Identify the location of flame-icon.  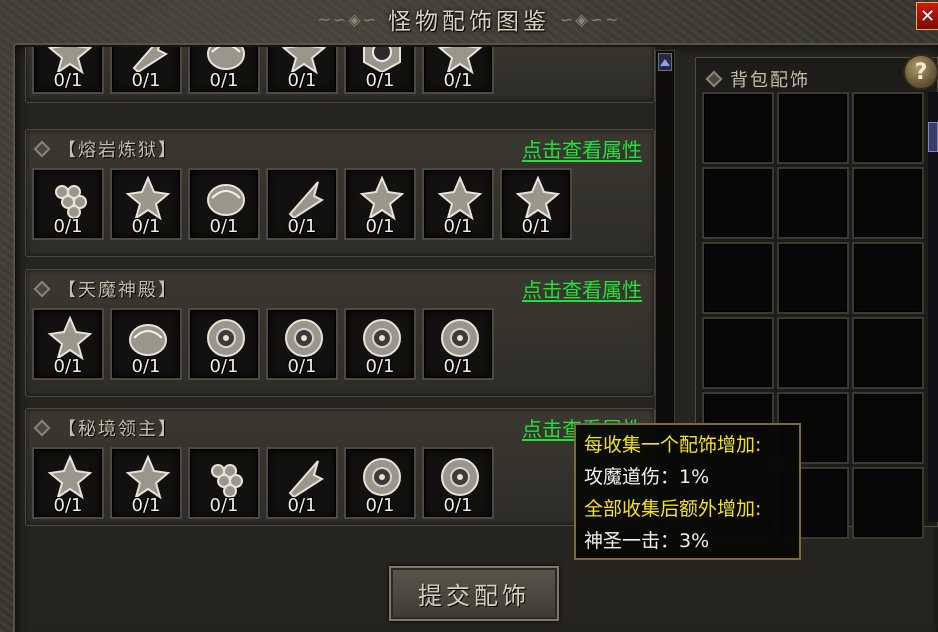
(148, 477).